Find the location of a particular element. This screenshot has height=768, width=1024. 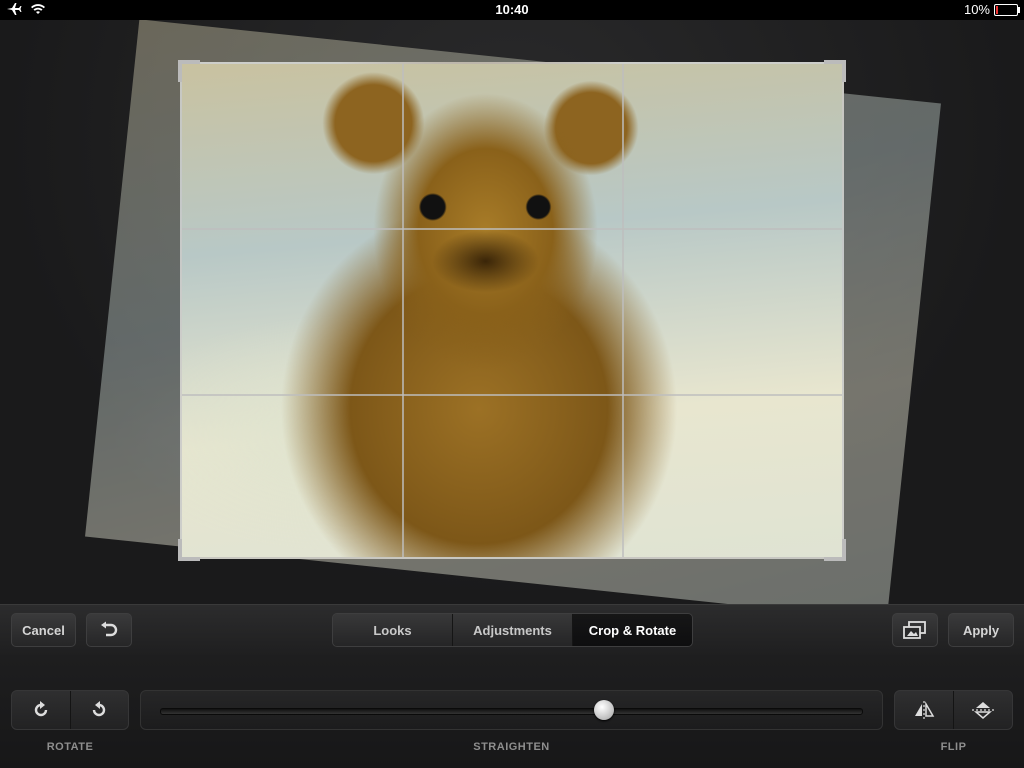

flip-caption: FLIP is located at coordinates (953, 747).